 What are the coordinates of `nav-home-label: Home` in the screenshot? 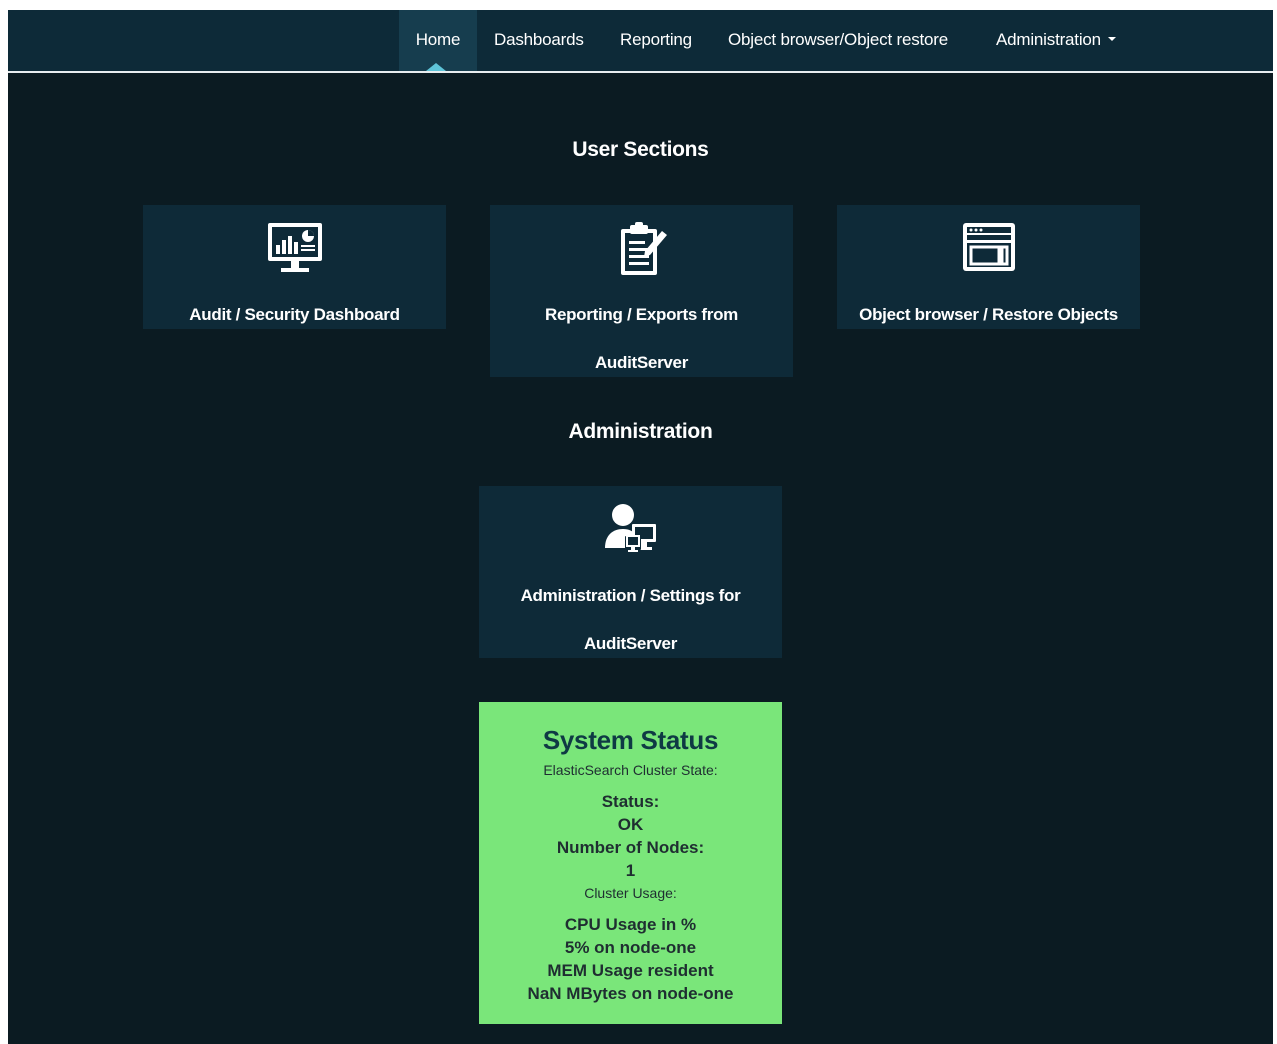 It's located at (438, 39).